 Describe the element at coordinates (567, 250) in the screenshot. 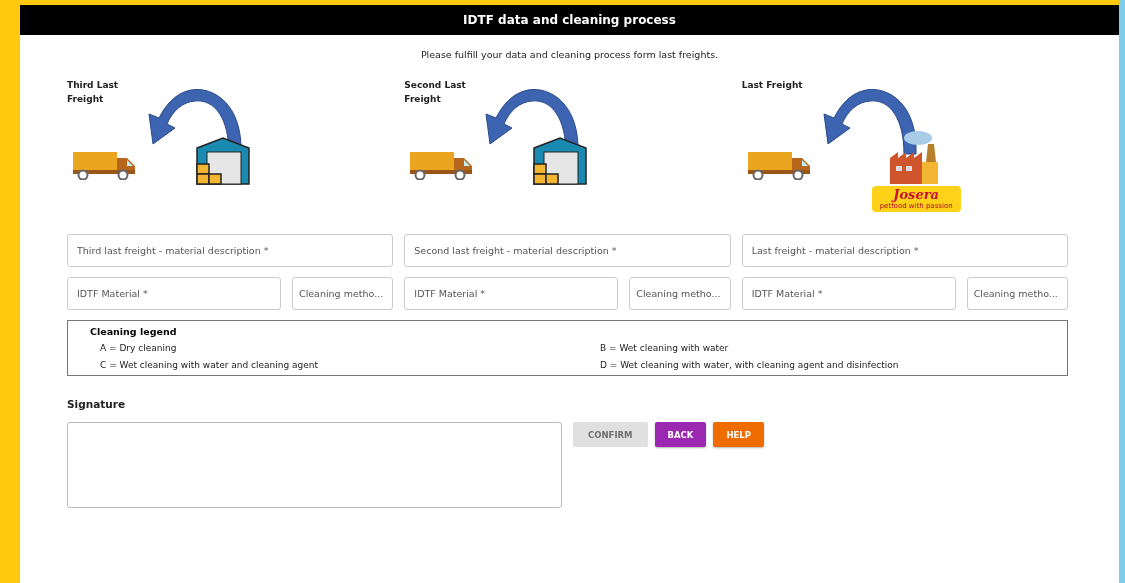

I see `material-description-field: Second last freight - material description *` at that location.